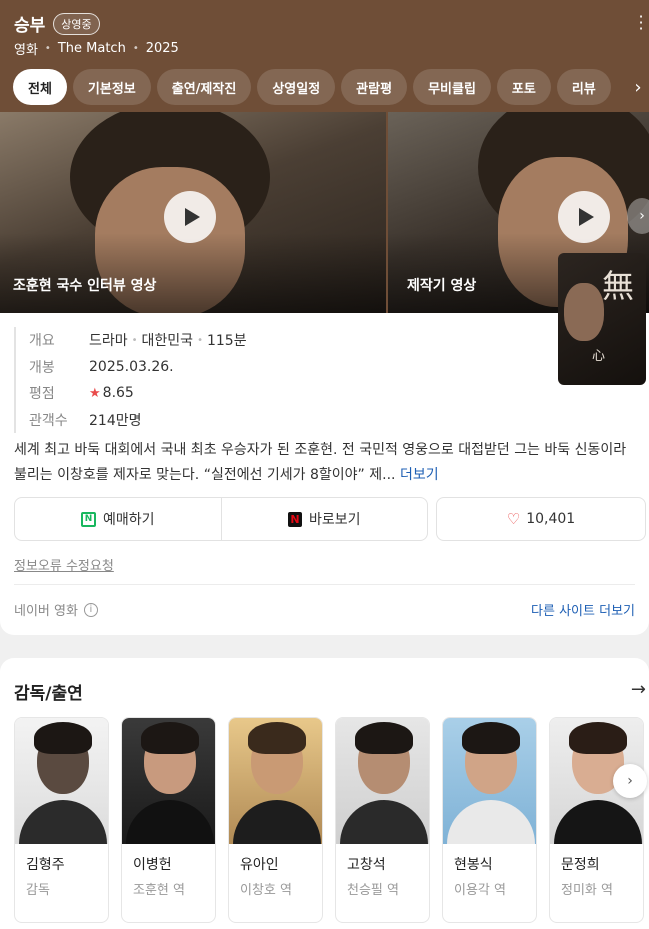 The width and height of the screenshot is (649, 929). Describe the element at coordinates (480, 890) in the screenshot. I see `cast-role: 이용각 역` at that location.